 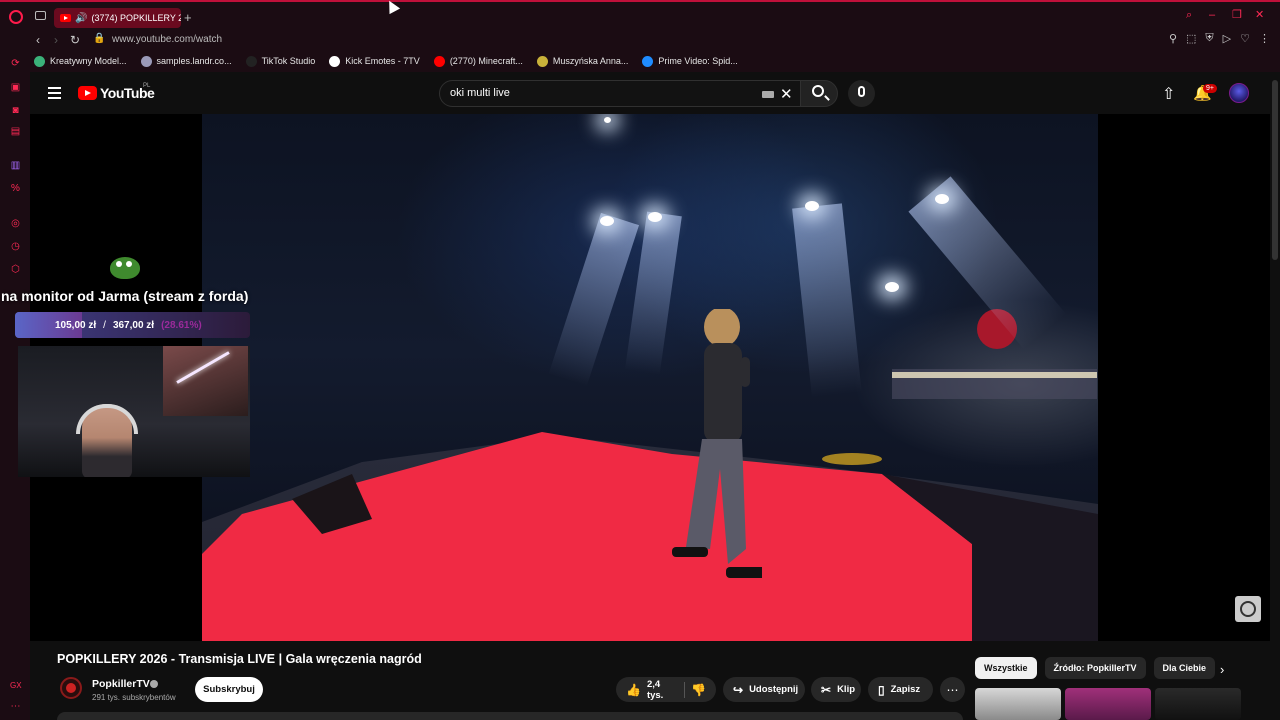 I want to click on channel-avatar, so click(x=71, y=688).